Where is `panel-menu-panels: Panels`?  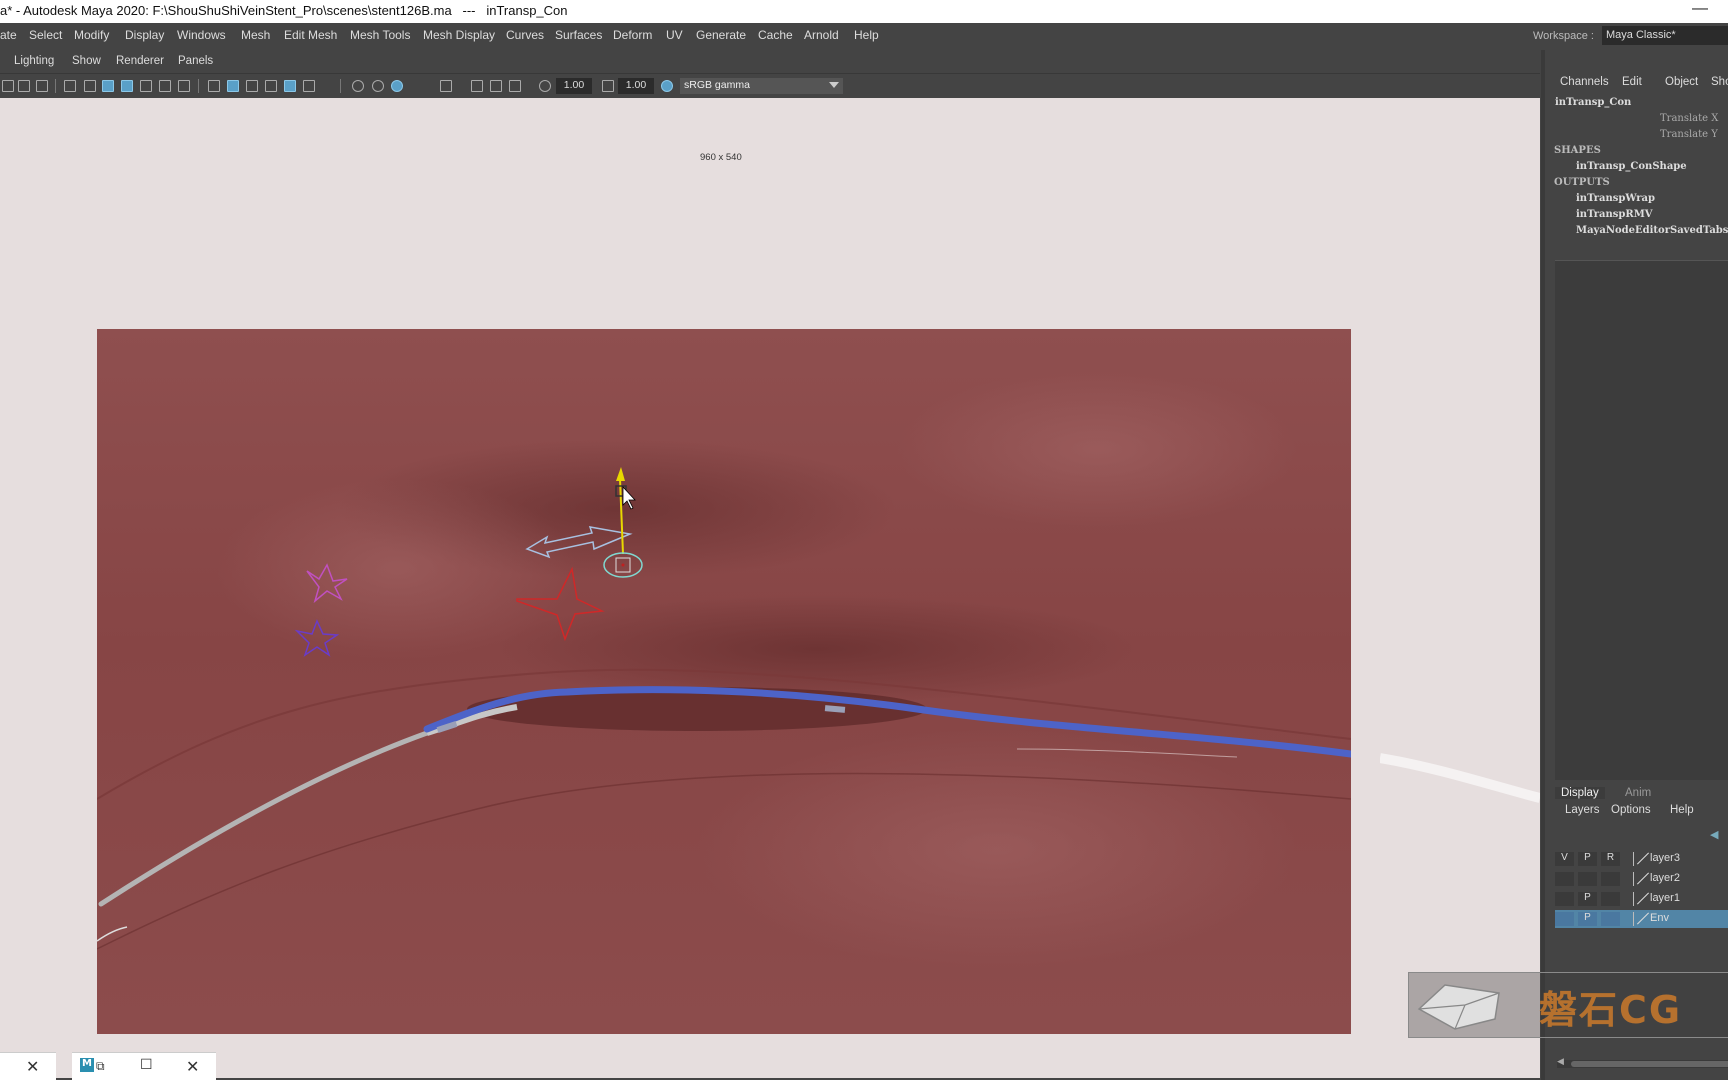
panel-menu-panels: Panels is located at coordinates (195, 61).